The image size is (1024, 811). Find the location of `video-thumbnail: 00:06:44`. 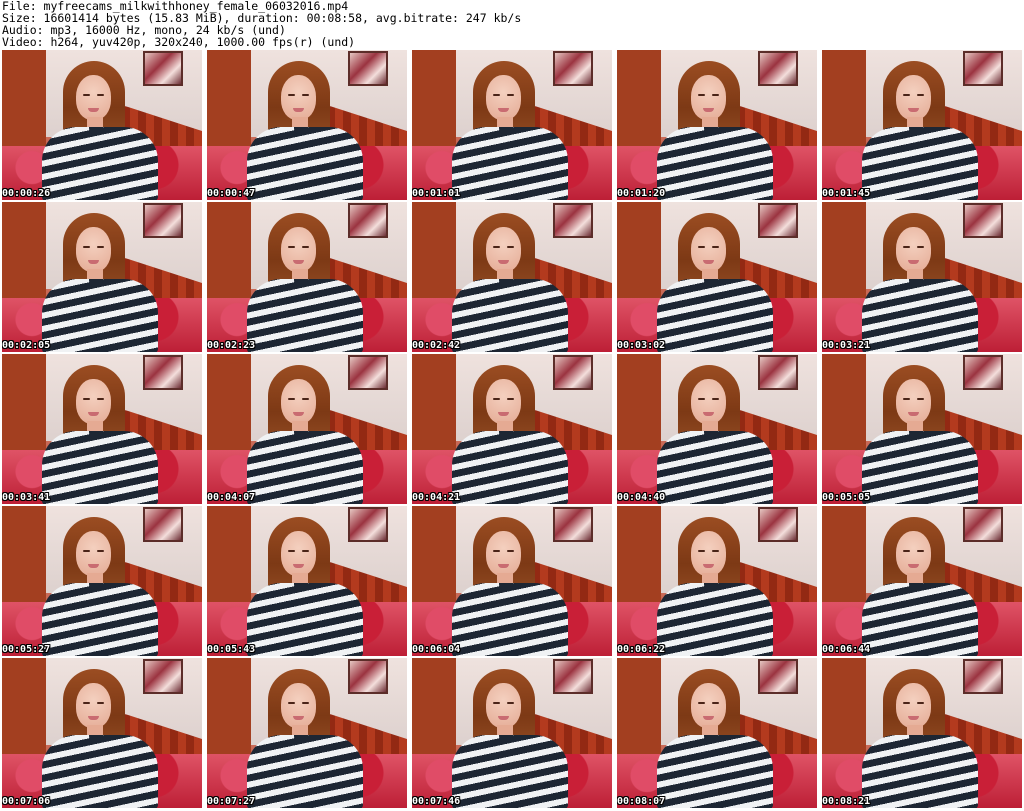

video-thumbnail: 00:06:44 is located at coordinates (922, 581).